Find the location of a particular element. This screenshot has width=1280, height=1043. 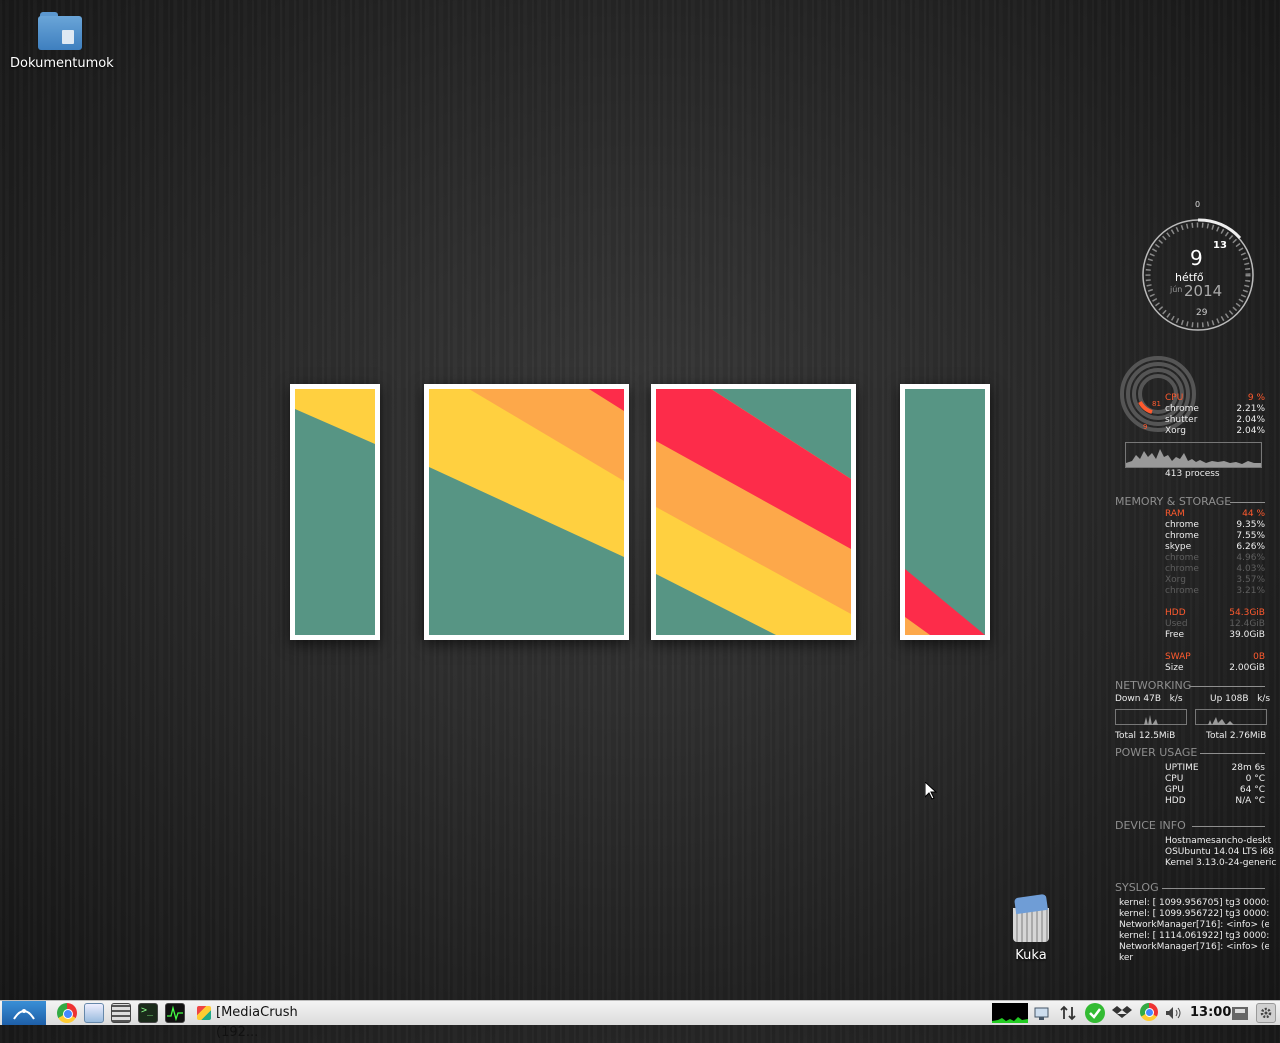

terminal-icon: >_ is located at coordinates (148, 1013).